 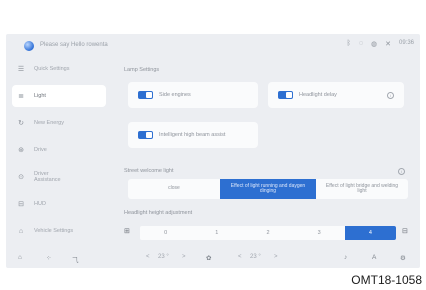 I want to click on level-option: 0, so click(x=165, y=233).